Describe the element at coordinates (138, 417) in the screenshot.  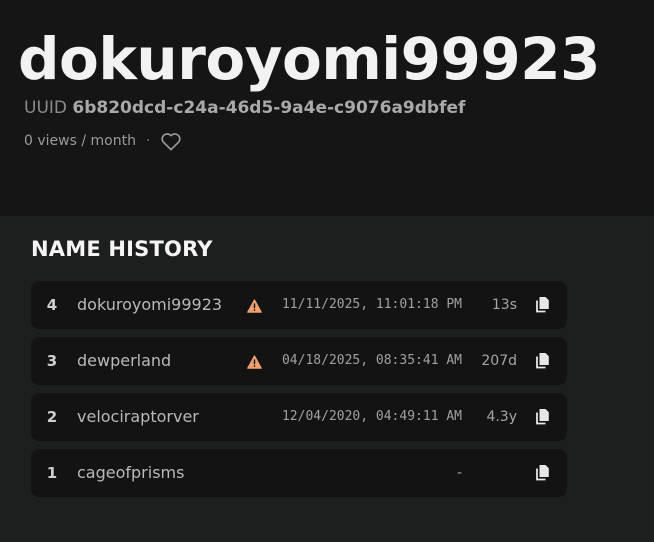
I see `row-name: velociraptorver` at that location.